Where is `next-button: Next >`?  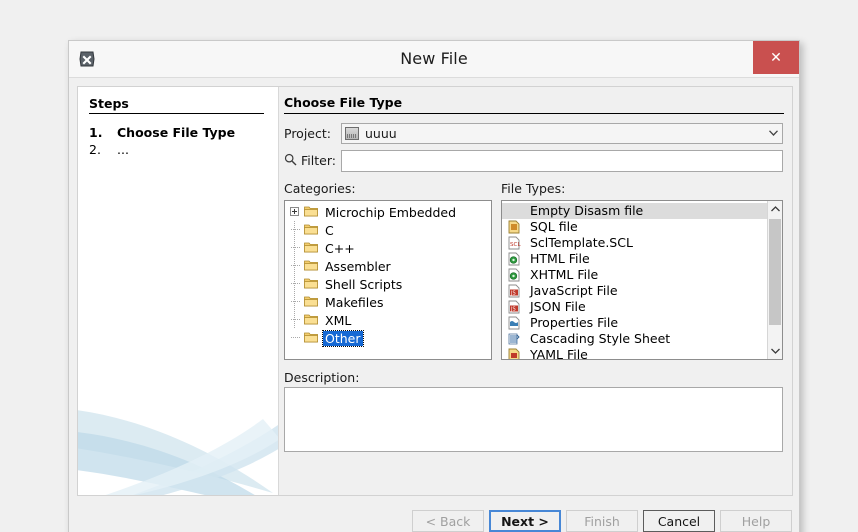 next-button: Next > is located at coordinates (525, 521).